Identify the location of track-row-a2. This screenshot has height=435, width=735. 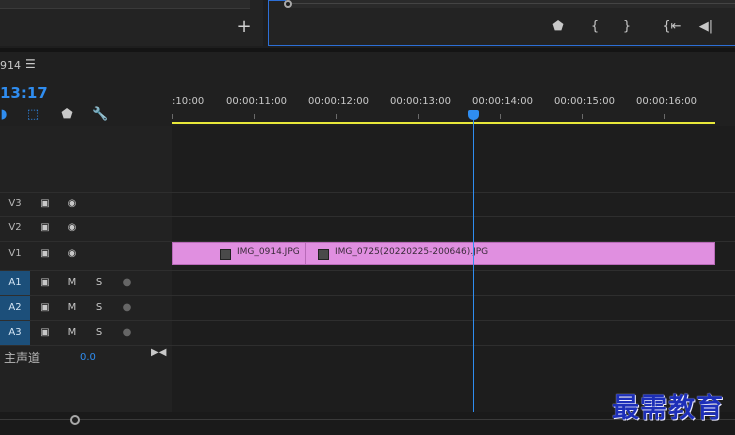
(367, 307).